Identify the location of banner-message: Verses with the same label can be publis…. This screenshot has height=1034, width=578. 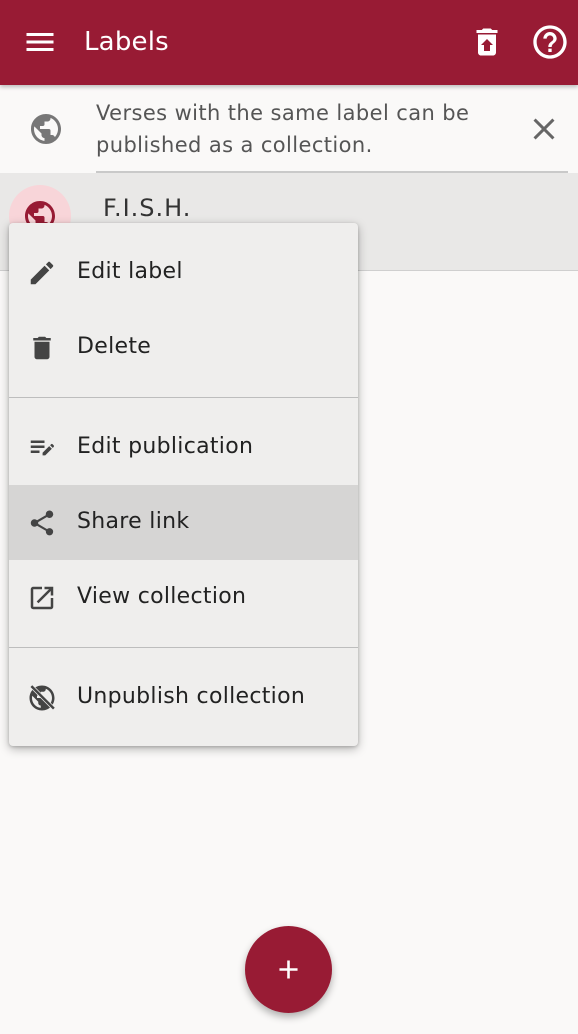
(283, 129).